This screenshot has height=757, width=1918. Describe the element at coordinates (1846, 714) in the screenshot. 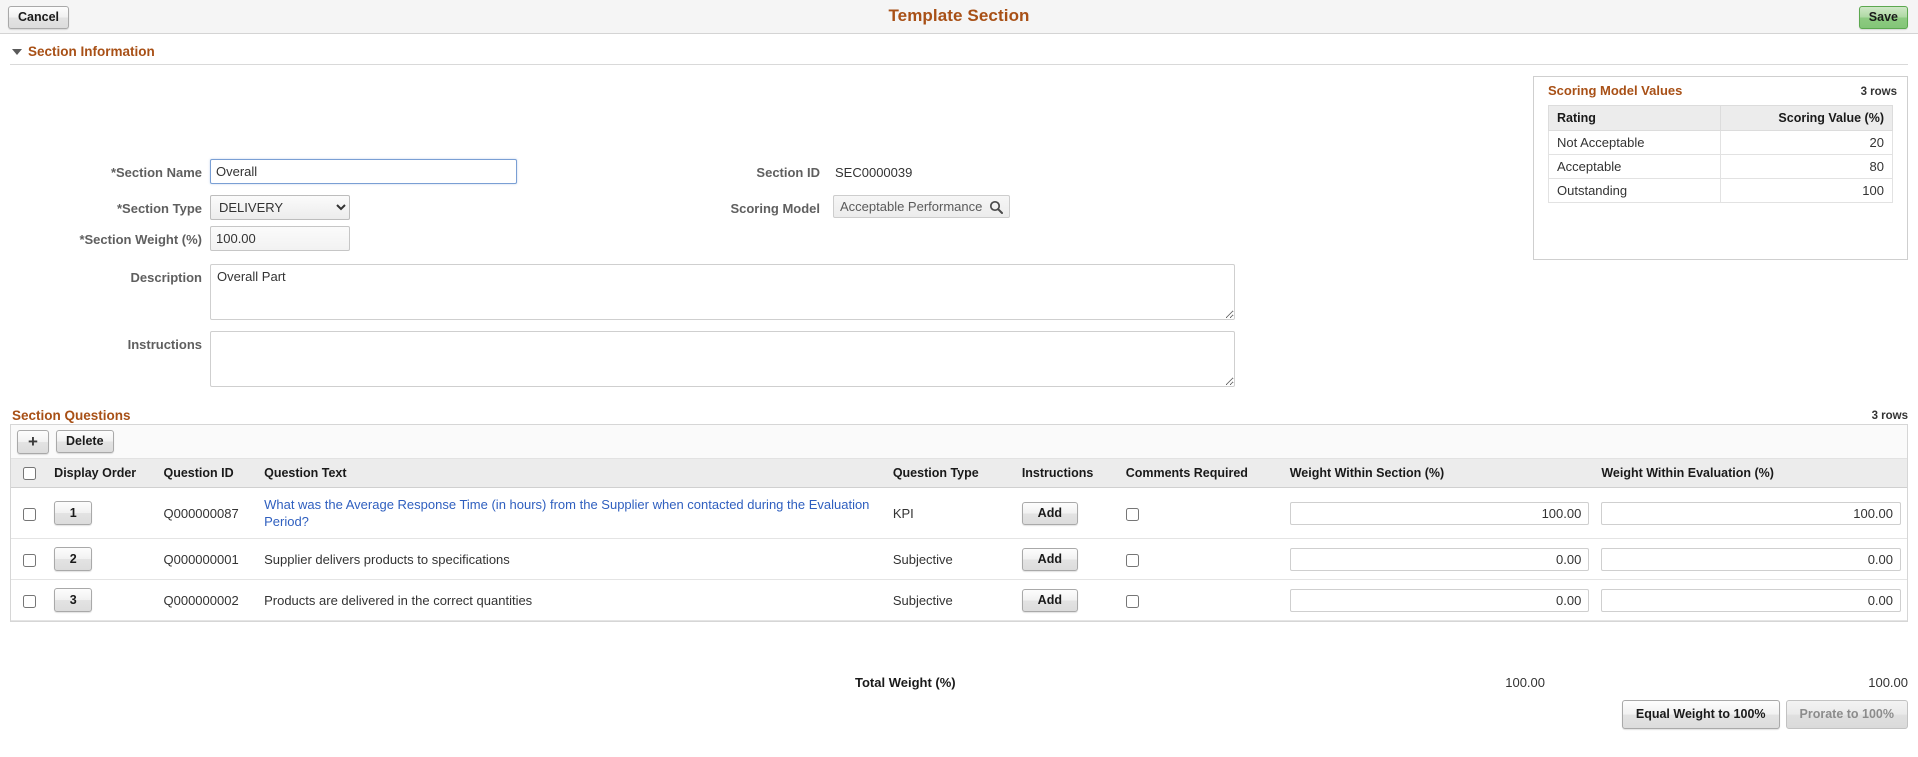

I see `prorate-to-100-button: Prorate to 100%` at that location.